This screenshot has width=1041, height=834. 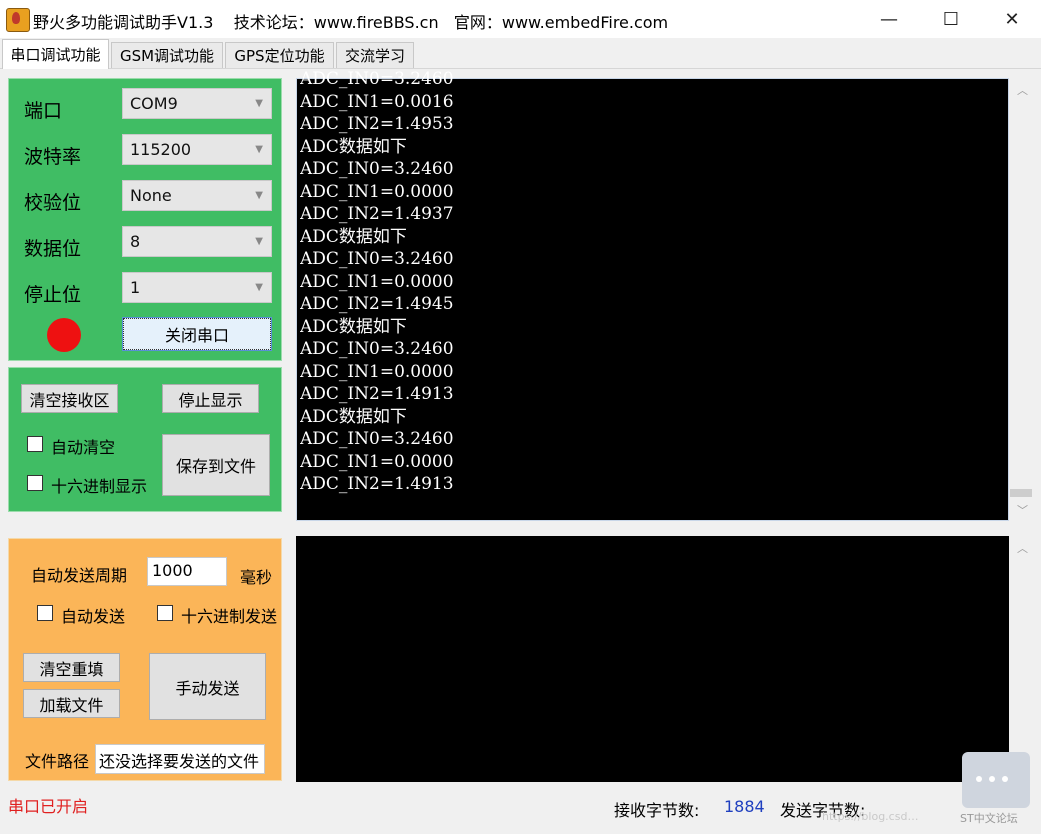 I want to click on clear-receive-button: 清空接收区, so click(x=69, y=398).